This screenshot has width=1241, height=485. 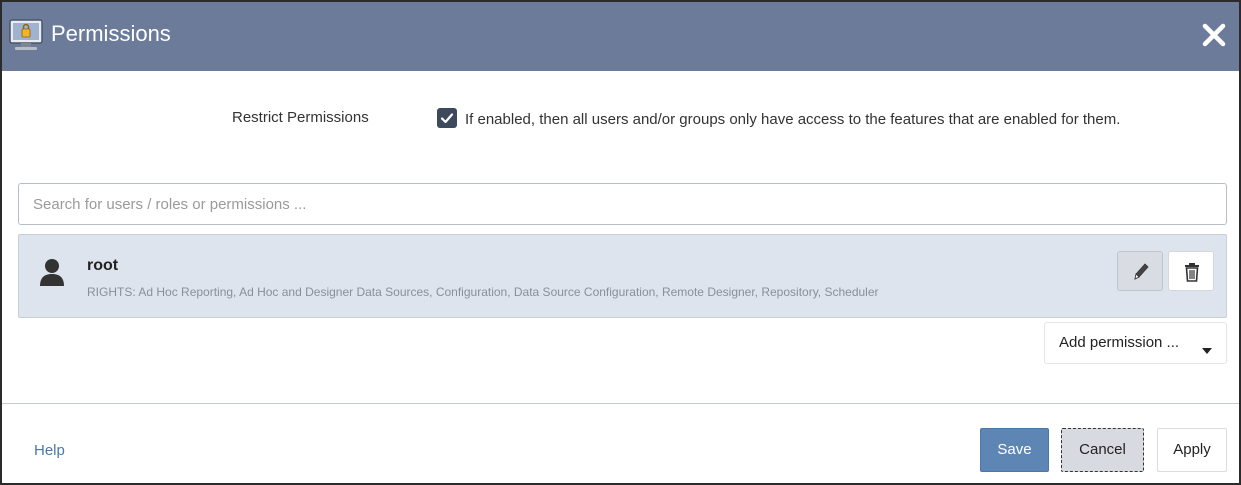 I want to click on delete-permission-button, so click(x=1191, y=271).